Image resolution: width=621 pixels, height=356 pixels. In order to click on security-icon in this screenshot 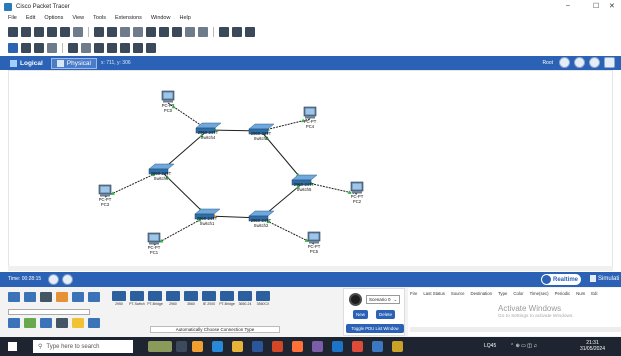, I will do `click(78, 323)`.